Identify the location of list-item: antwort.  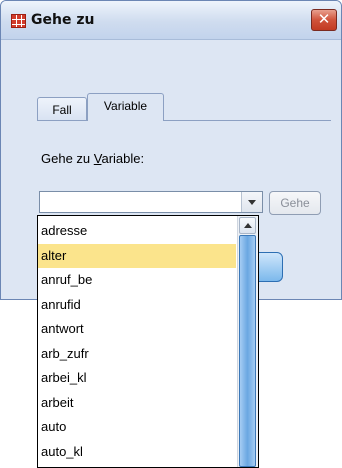
(137, 329).